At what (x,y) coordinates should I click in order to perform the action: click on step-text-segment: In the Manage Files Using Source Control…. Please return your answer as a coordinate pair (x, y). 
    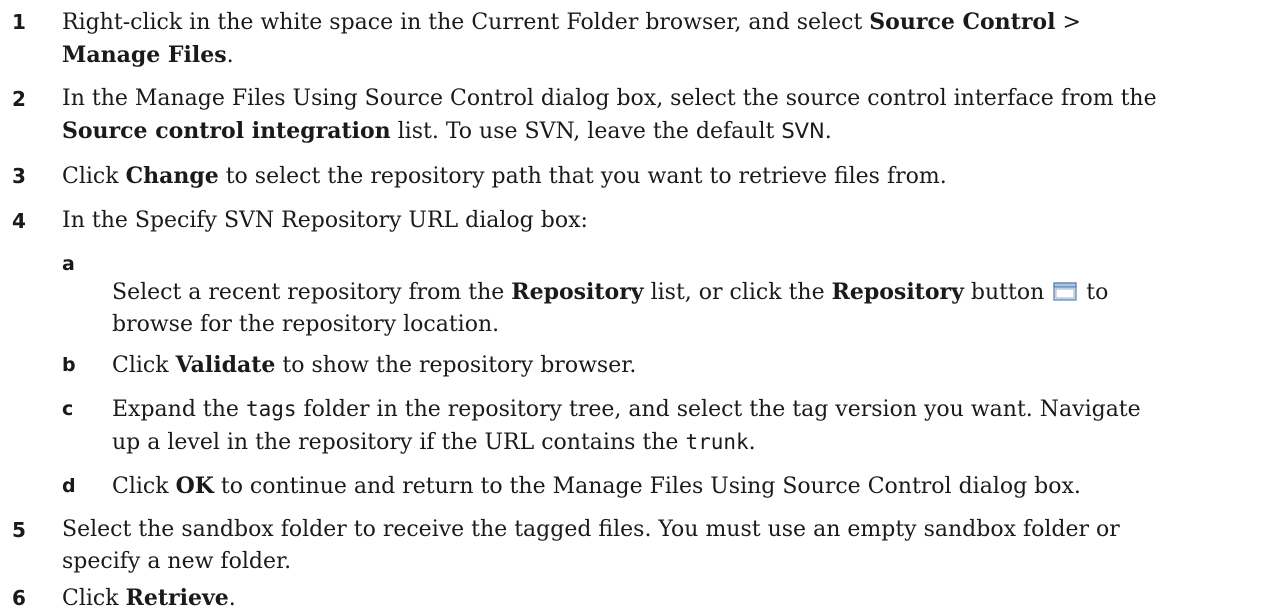
    Looking at the image, I should click on (609, 98).